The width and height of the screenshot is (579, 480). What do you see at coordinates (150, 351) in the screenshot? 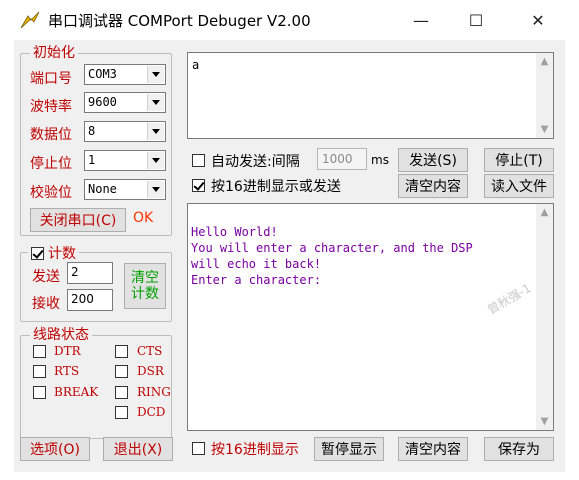
I see `cts-label: CTS` at bounding box center [150, 351].